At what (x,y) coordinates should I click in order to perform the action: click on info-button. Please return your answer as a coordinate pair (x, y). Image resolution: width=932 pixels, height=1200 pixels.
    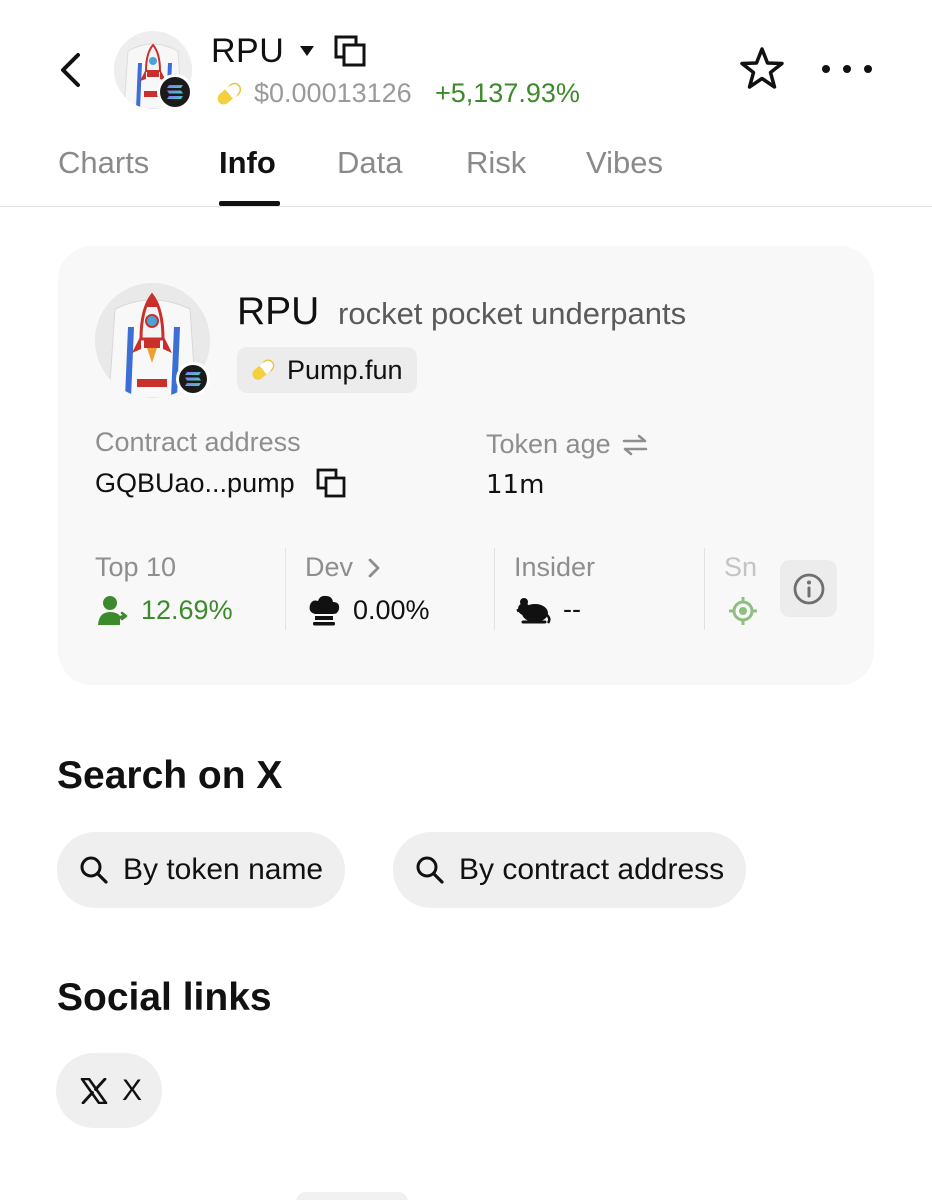
    Looking at the image, I should click on (808, 588).